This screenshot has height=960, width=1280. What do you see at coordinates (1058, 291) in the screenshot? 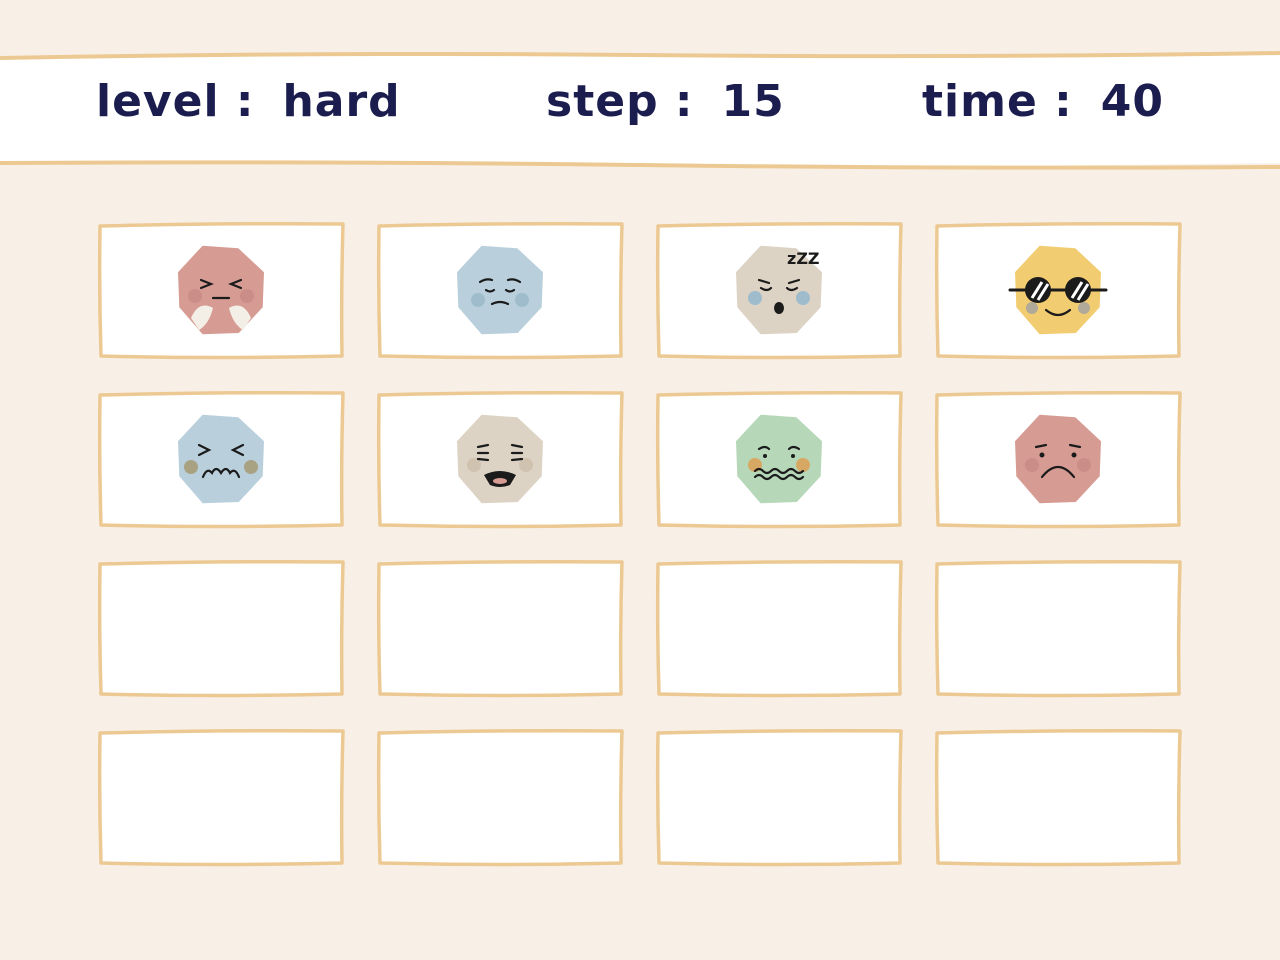
I see `card-cool-sunglasses` at bounding box center [1058, 291].